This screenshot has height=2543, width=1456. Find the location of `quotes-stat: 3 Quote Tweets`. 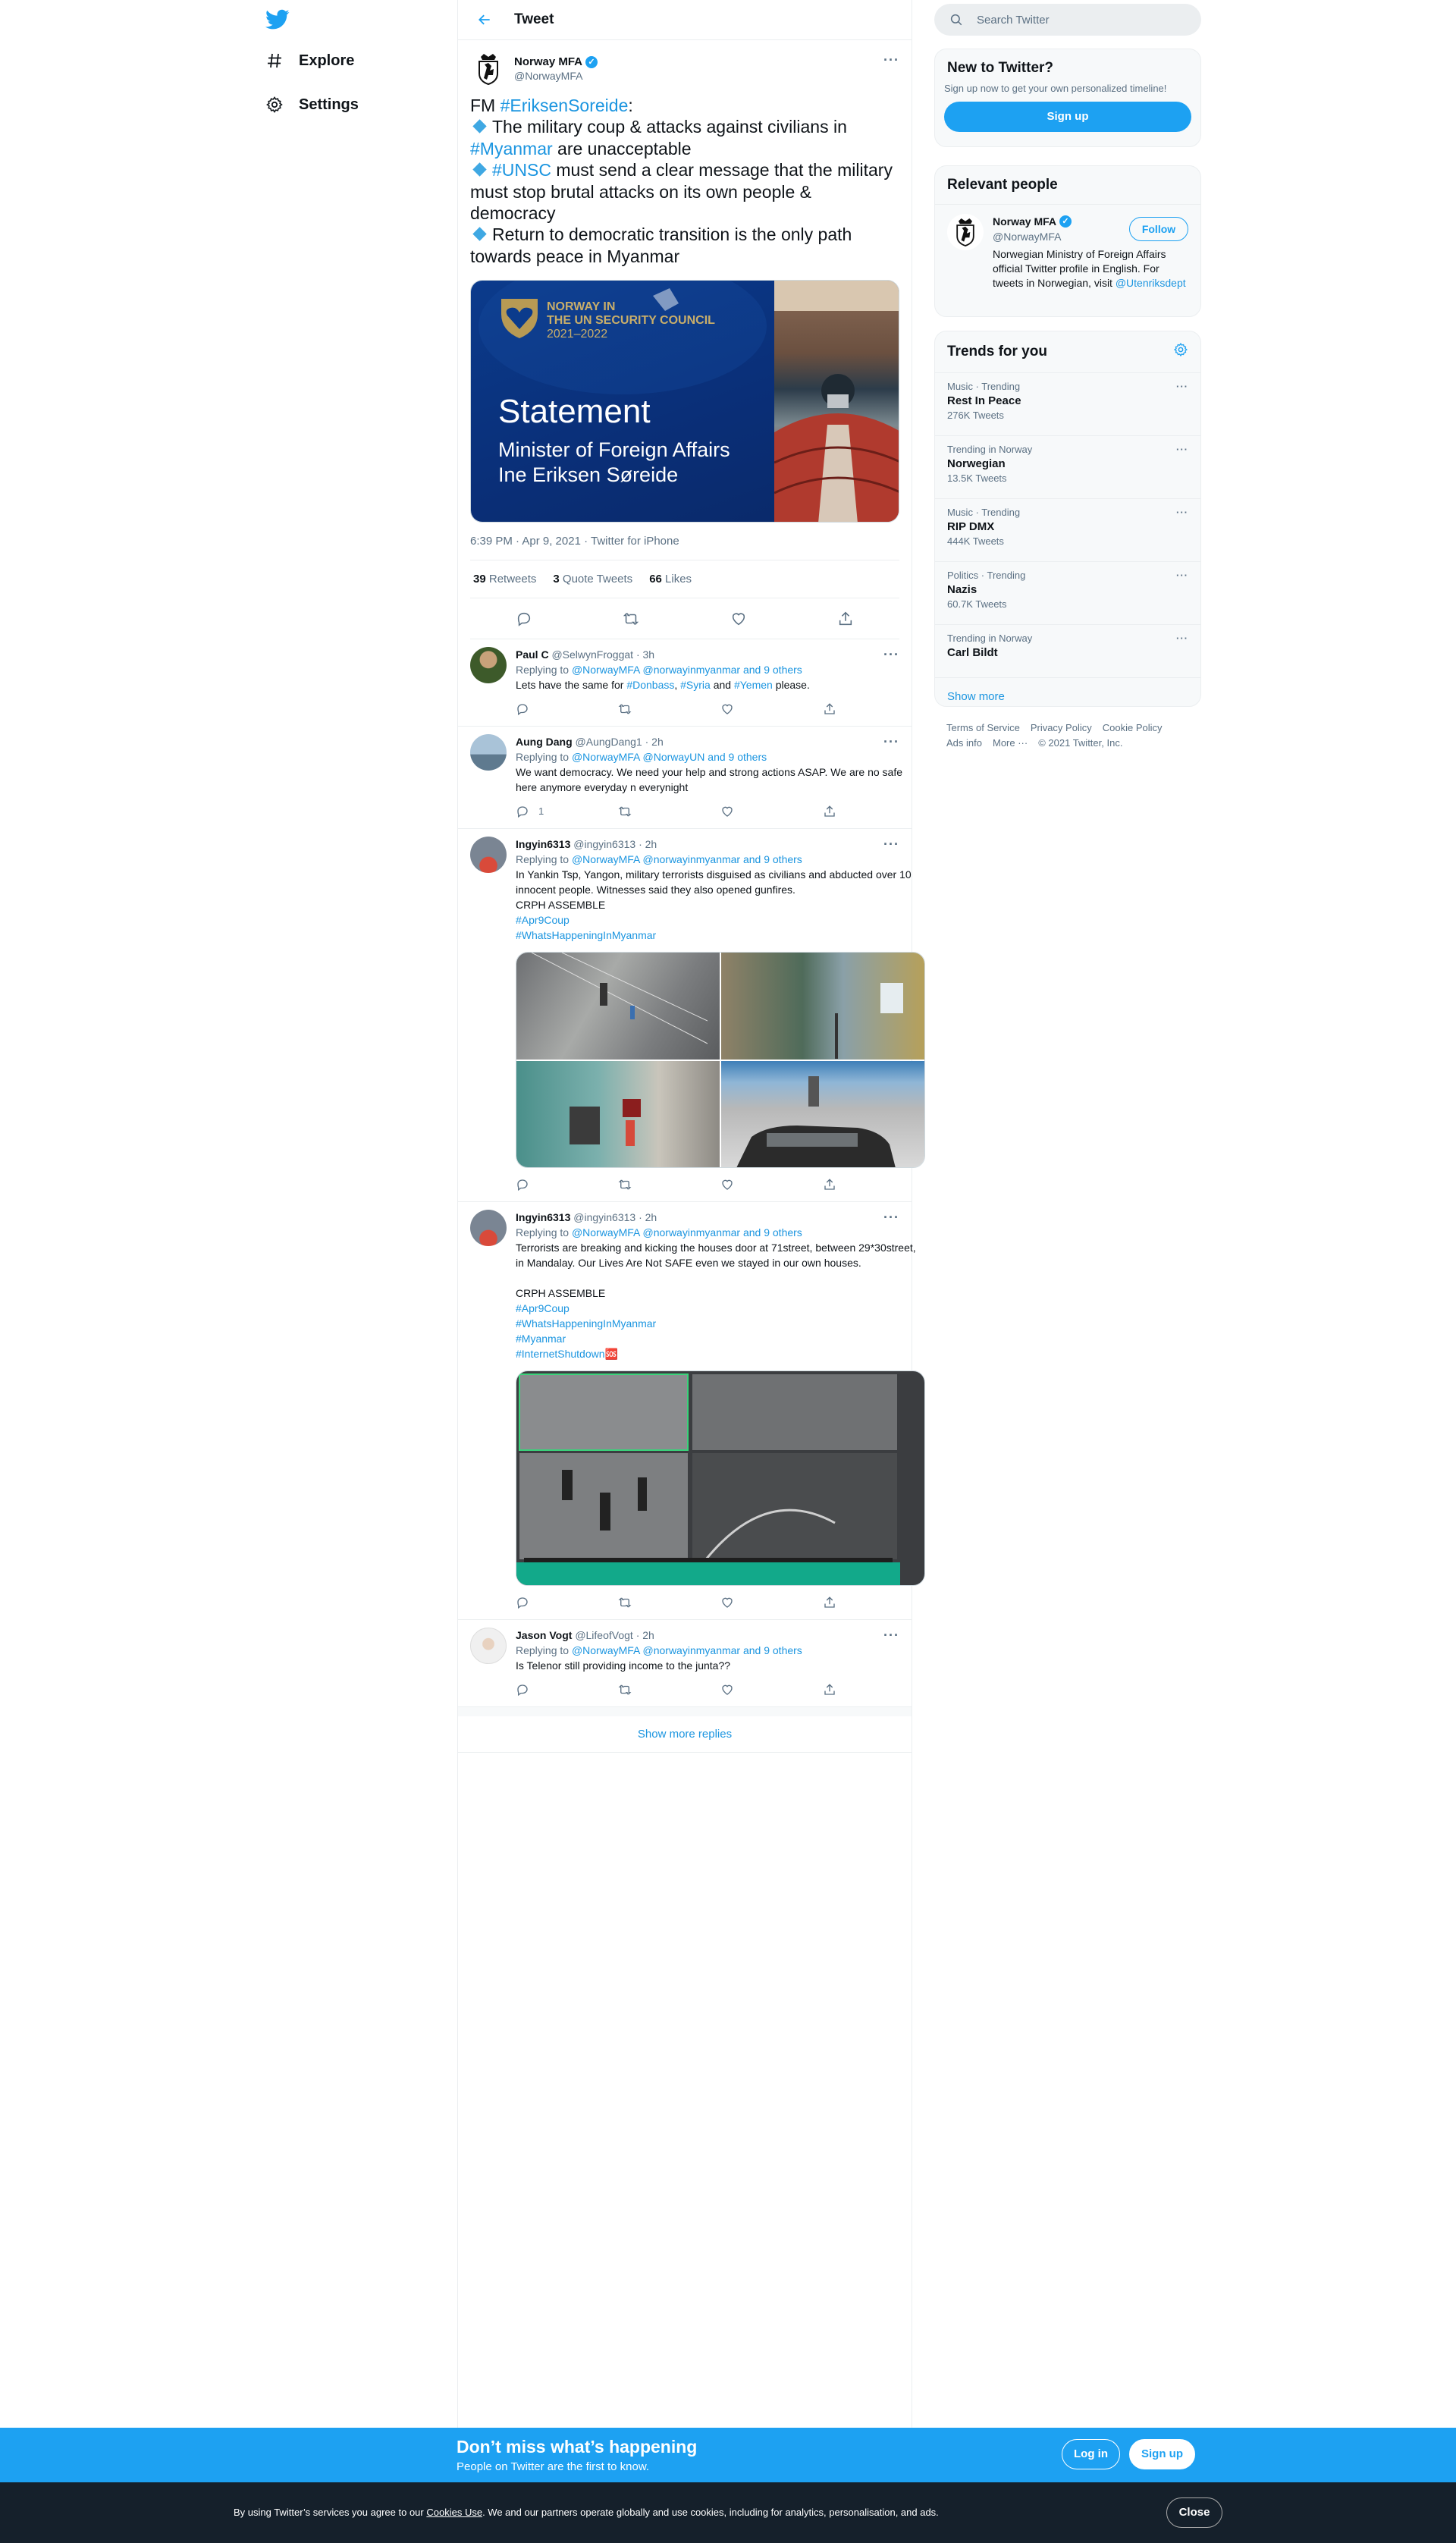

quotes-stat: 3 Quote Tweets is located at coordinates (592, 579).